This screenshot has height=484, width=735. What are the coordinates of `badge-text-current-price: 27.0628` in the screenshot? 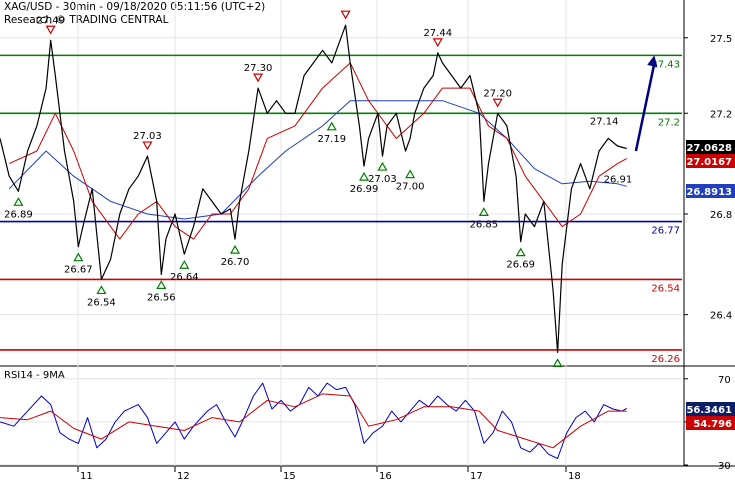 It's located at (709, 148).